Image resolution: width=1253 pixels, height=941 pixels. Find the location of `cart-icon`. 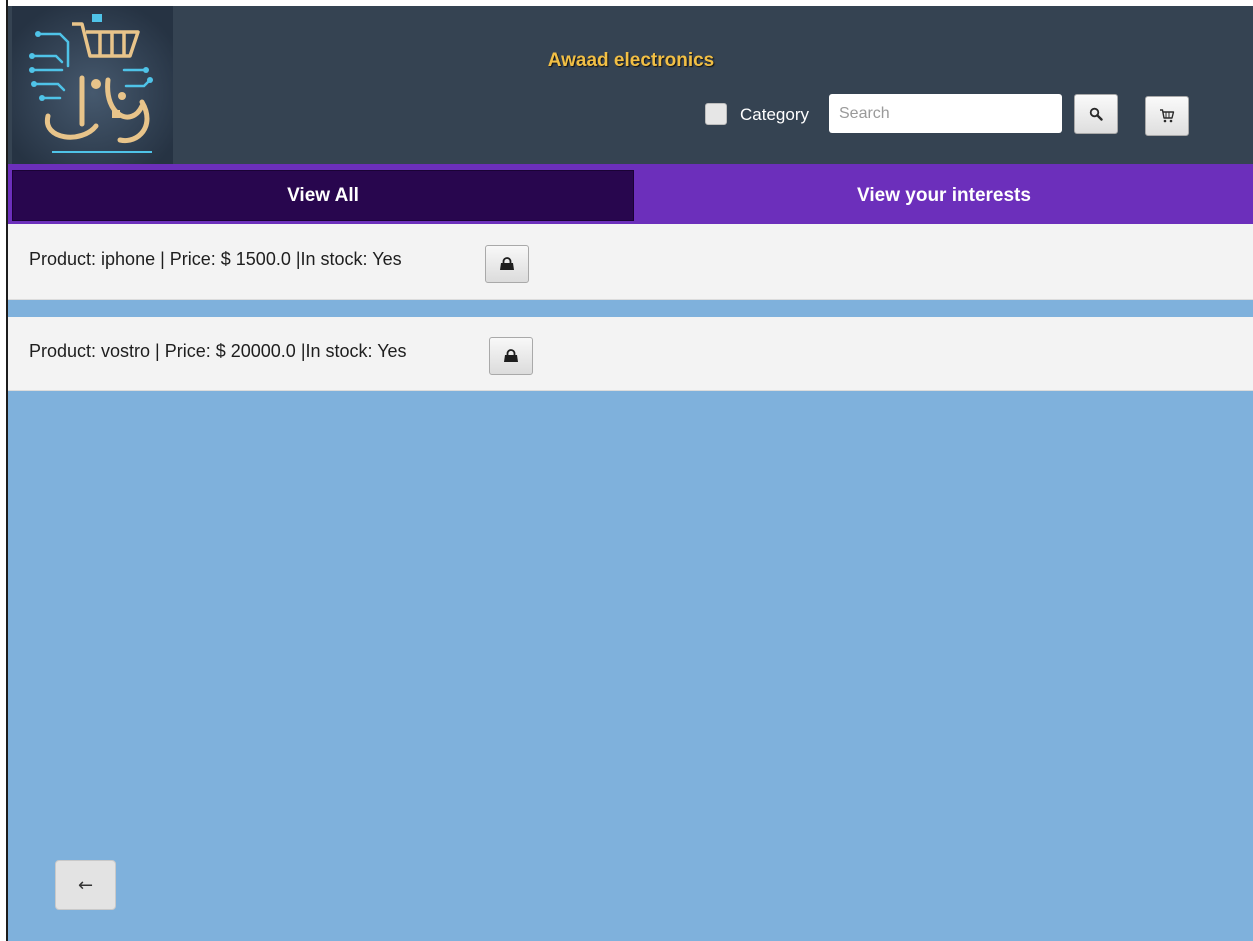

cart-icon is located at coordinates (1167, 116).